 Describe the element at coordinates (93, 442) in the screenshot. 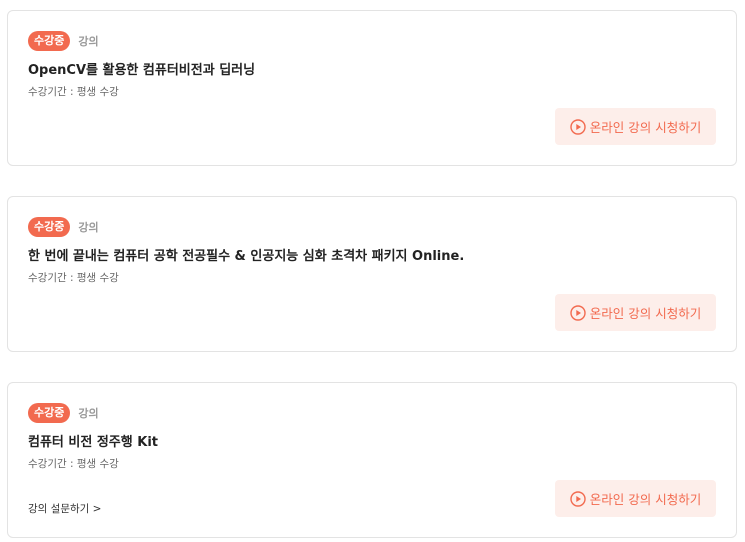

I see `course-title: 컴퓨터 비전 정주행 Kit` at that location.